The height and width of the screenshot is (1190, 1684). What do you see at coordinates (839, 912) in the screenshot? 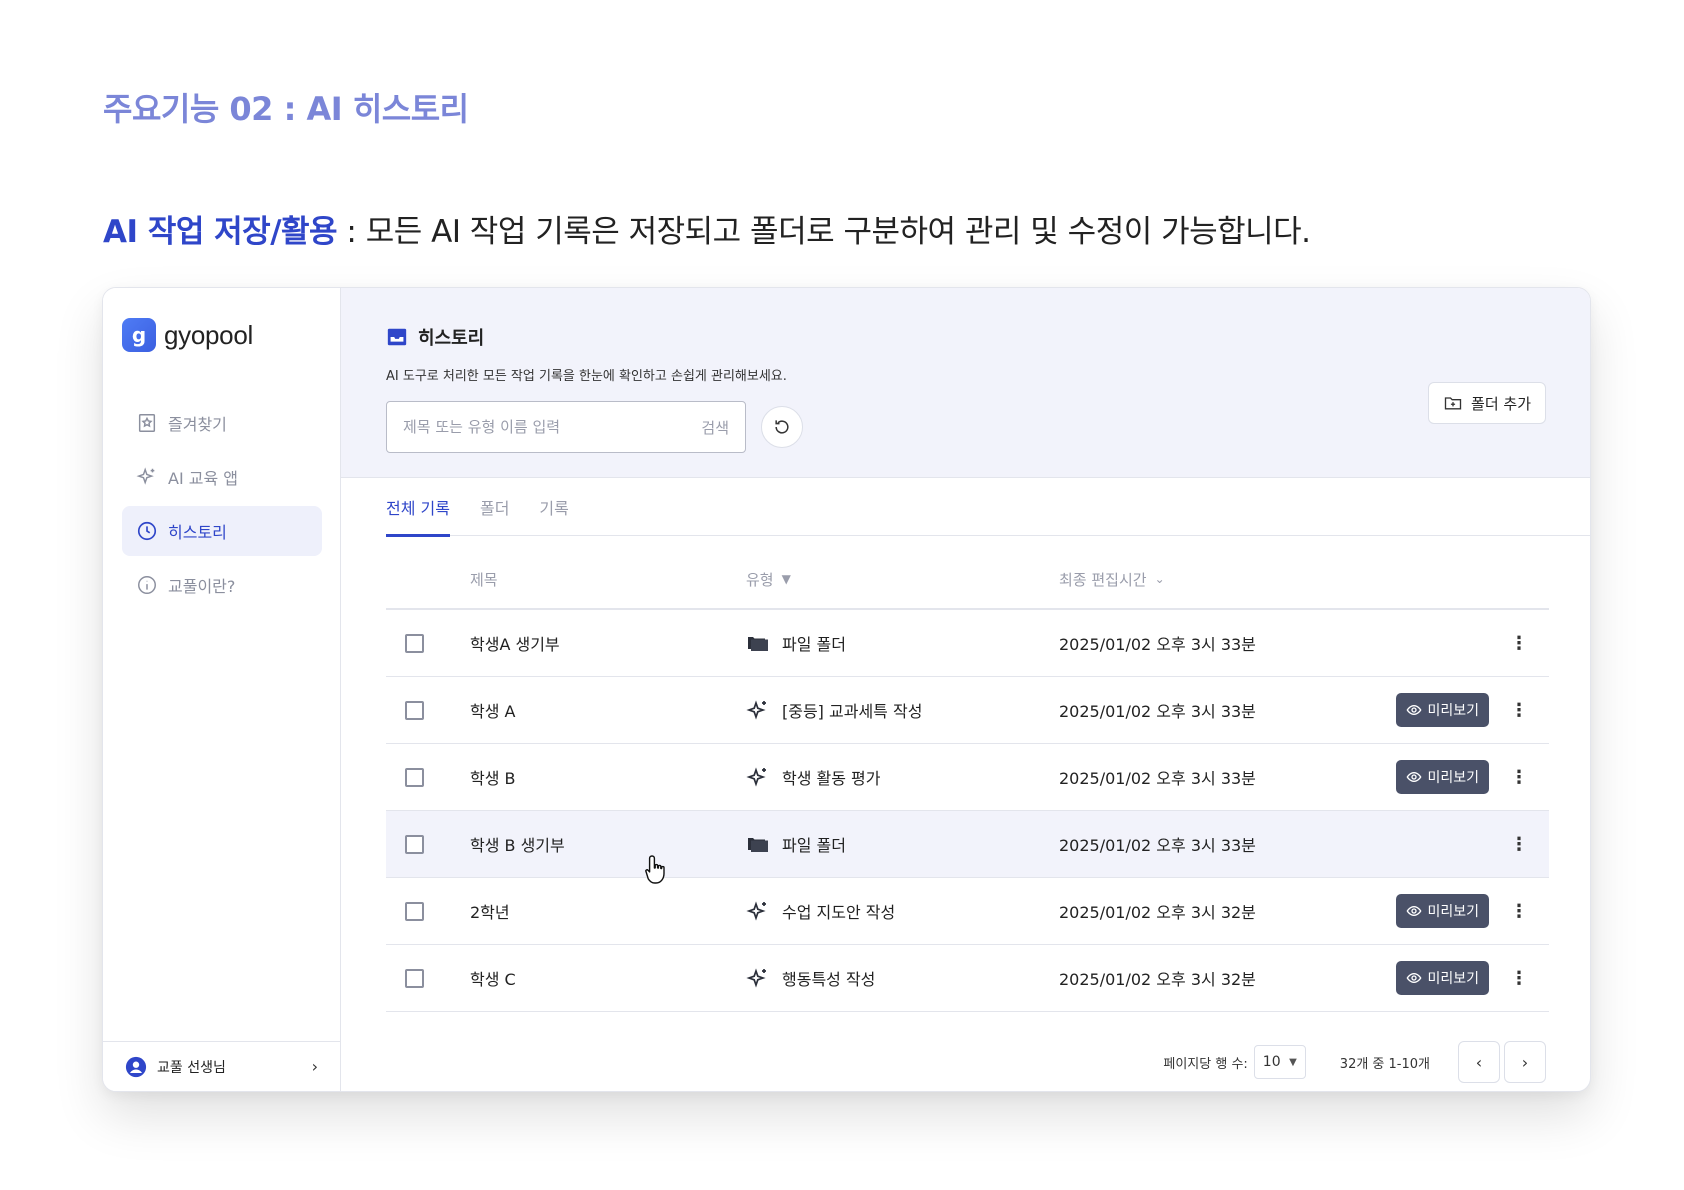
I see `row-type-label: 수업 지도안 작성` at bounding box center [839, 912].